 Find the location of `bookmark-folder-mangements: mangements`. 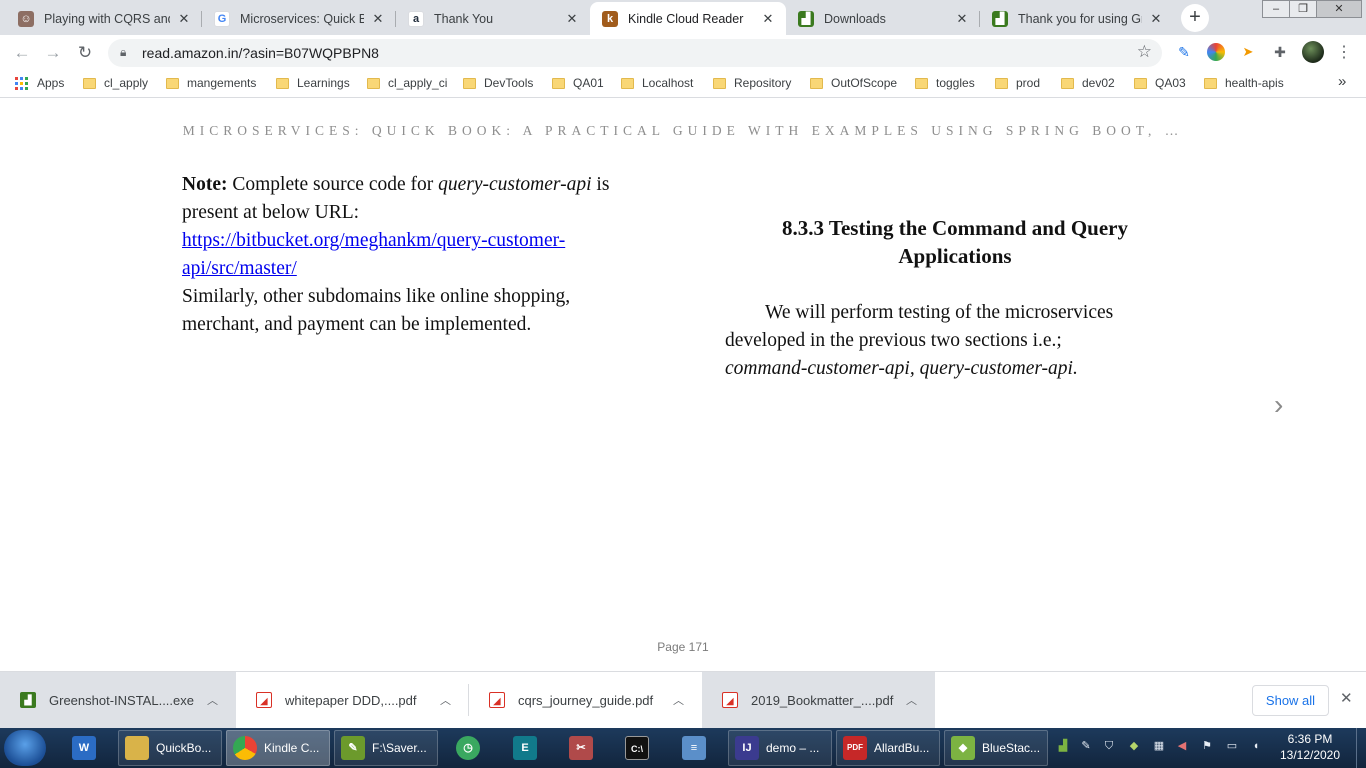

bookmark-folder-mangements: mangements is located at coordinates (211, 83).